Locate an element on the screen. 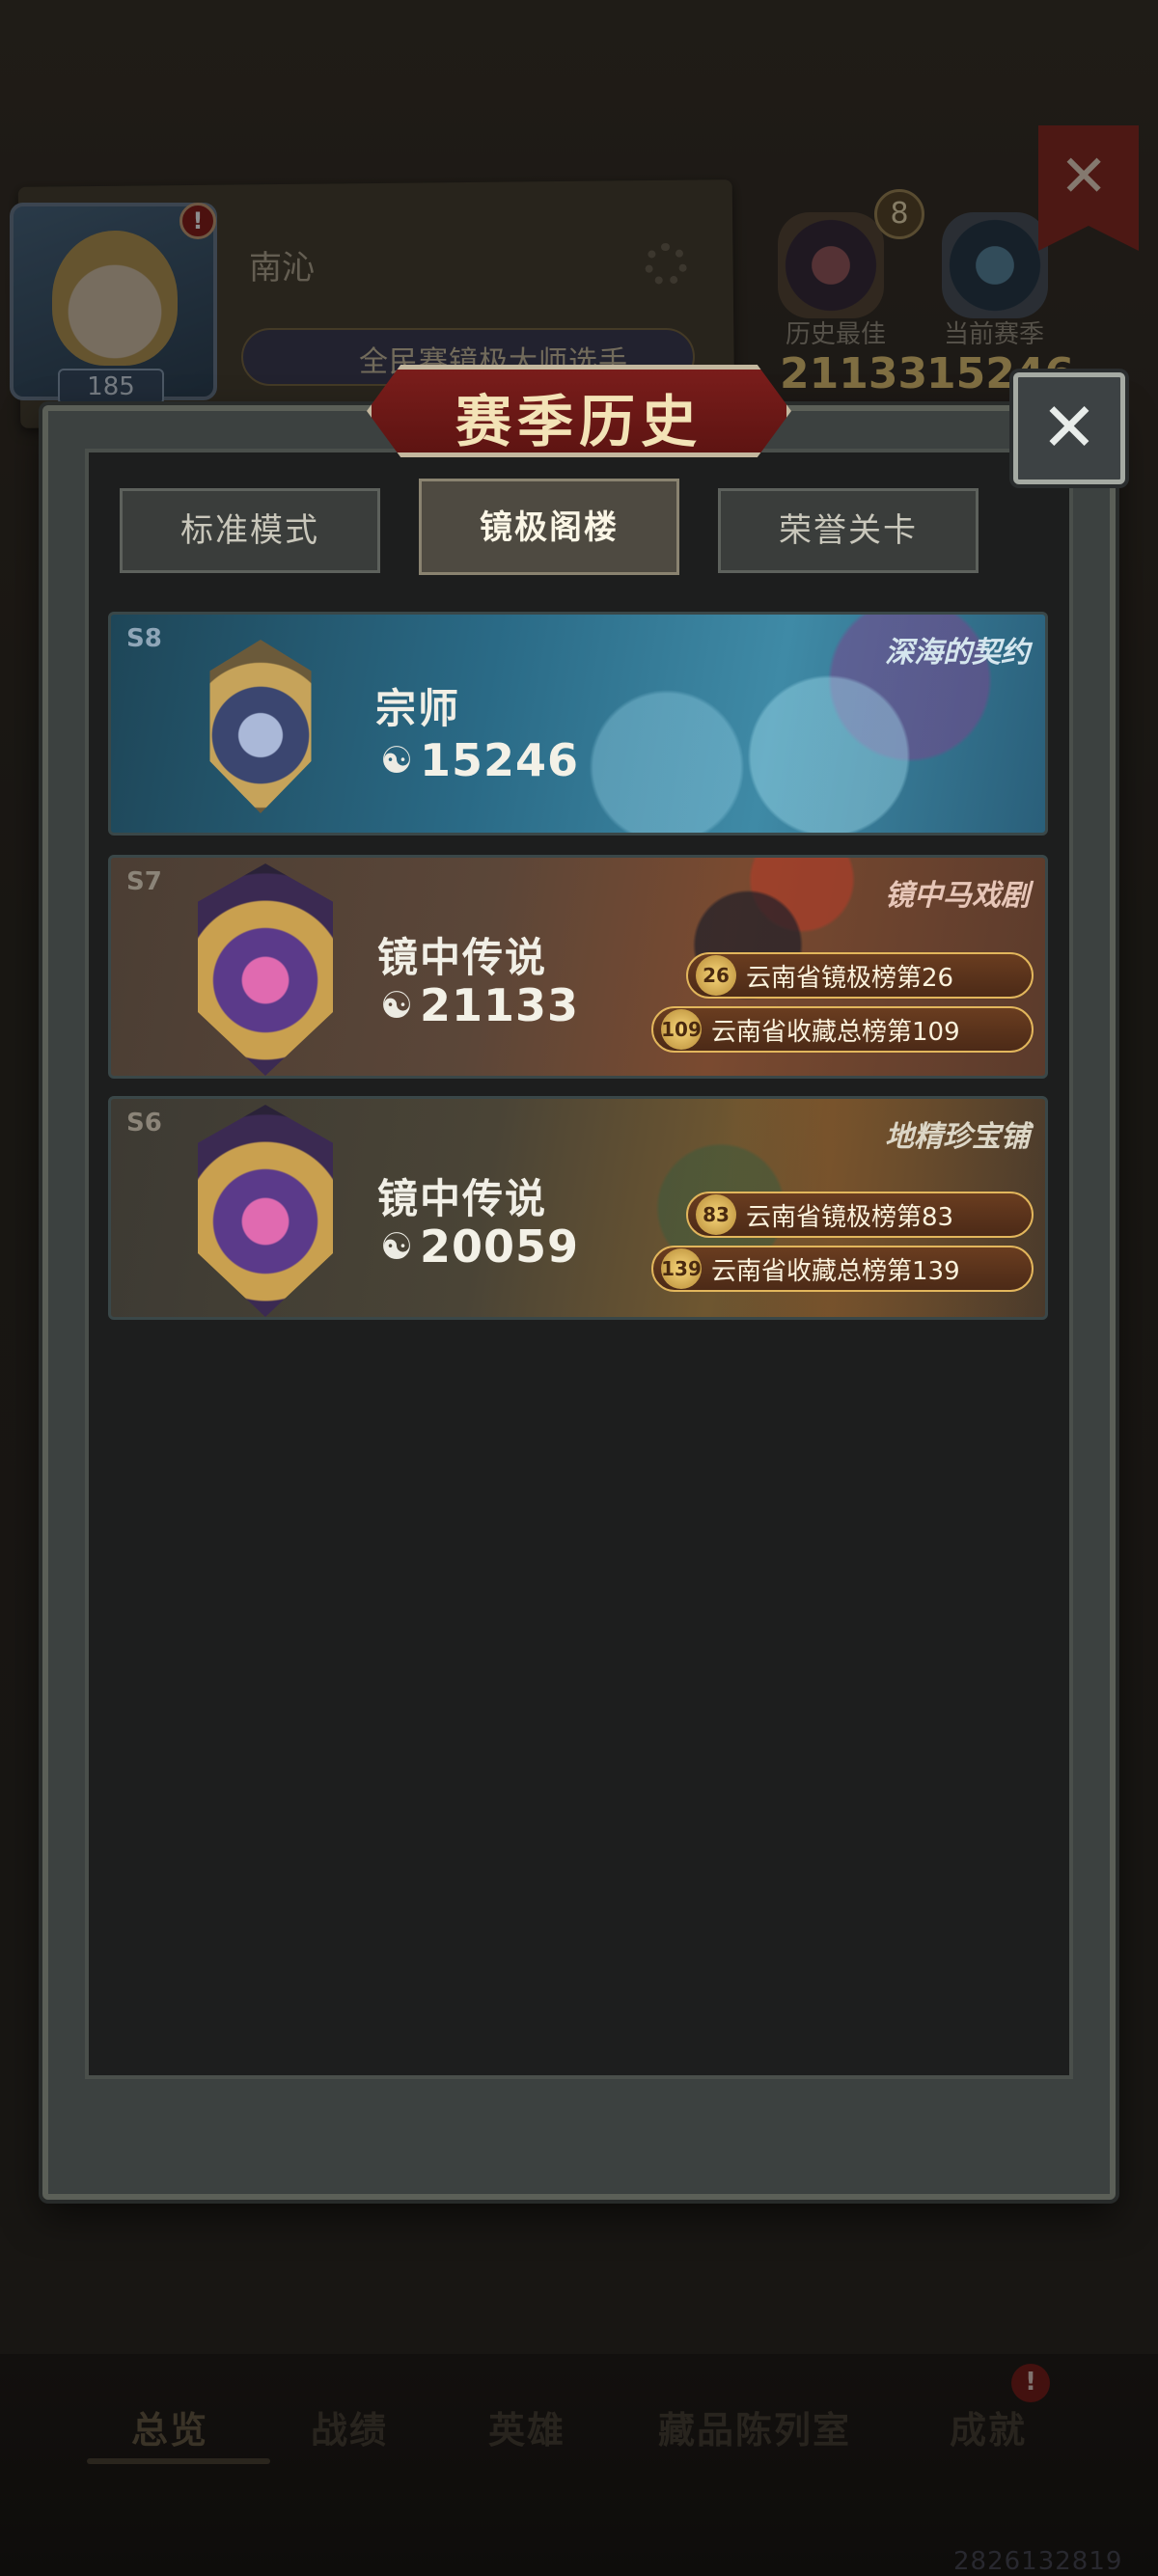 The image size is (1158, 2576). rank-name: 宗师 is located at coordinates (418, 709).